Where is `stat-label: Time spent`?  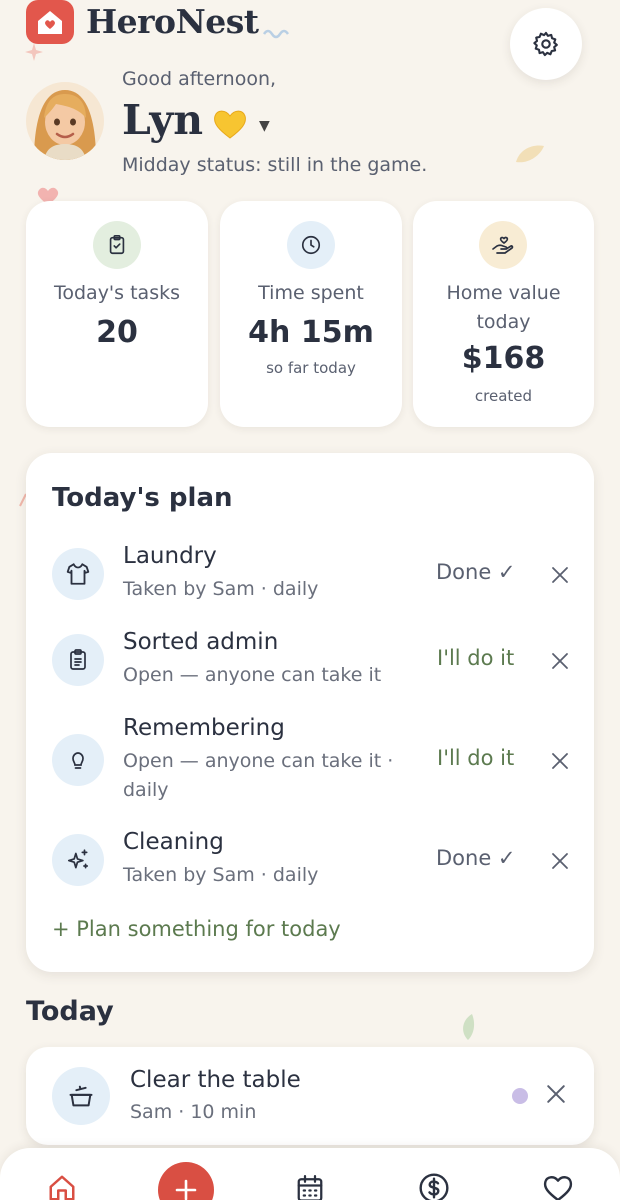
stat-label: Time spent is located at coordinates (311, 293).